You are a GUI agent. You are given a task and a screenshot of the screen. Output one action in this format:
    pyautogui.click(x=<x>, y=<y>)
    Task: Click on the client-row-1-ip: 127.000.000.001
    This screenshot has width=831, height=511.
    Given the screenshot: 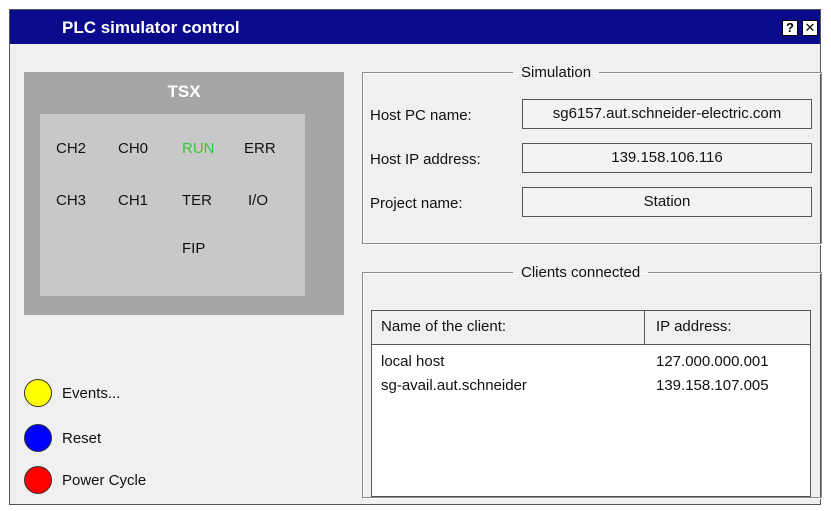 What is the action you would take?
    pyautogui.click(x=712, y=361)
    